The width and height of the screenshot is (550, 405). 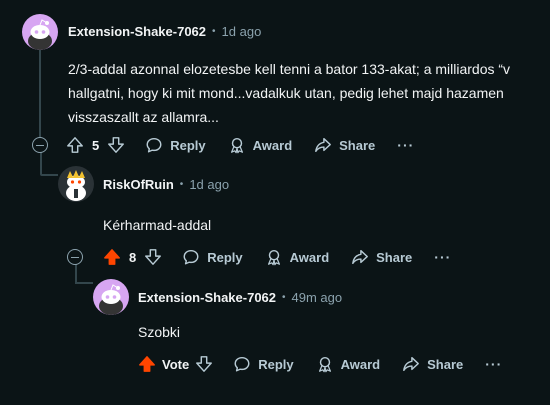 I want to click on comment-actions: 5 Reply Award Share ···, so click(x=240, y=145).